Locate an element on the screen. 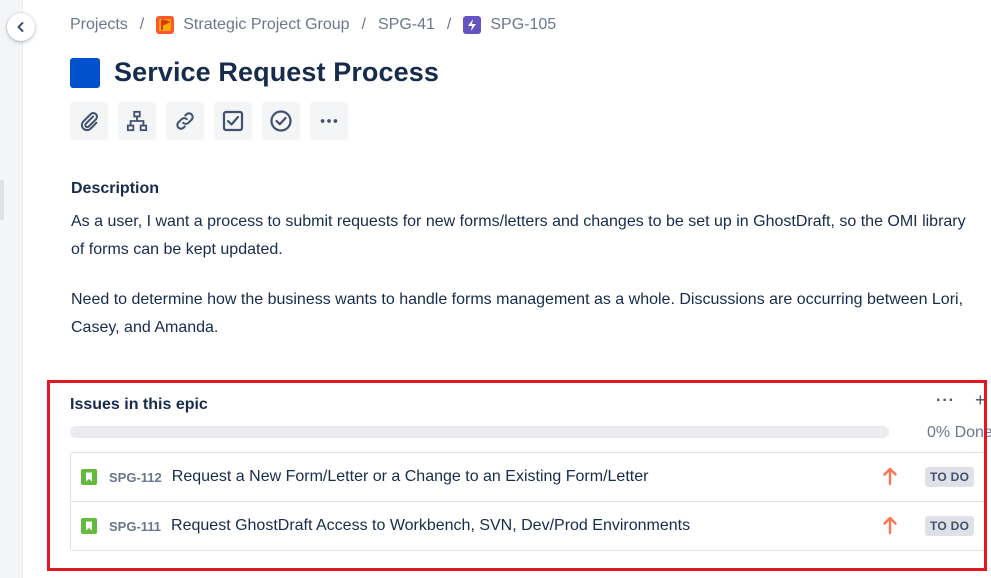  epic-panel-more-button: ··· is located at coordinates (945, 401).